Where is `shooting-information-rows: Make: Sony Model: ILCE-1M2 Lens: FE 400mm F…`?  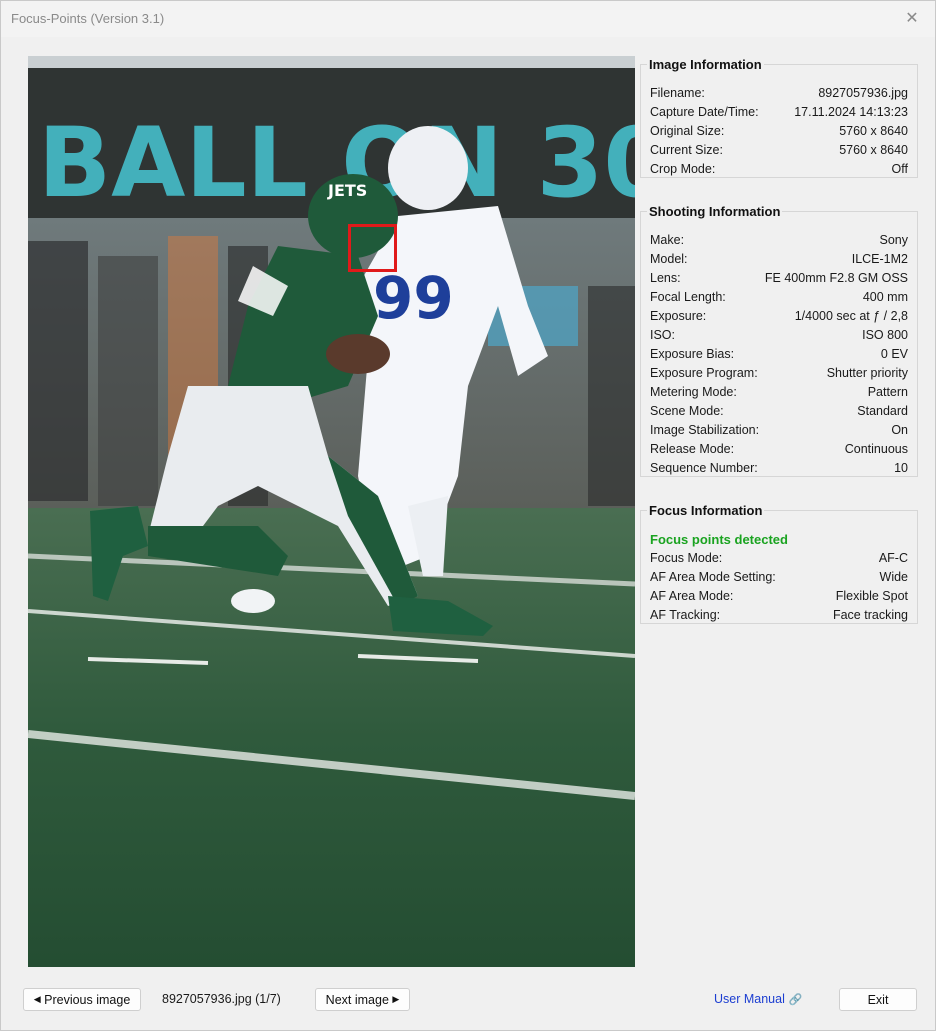
shooting-information-rows: Make: Sony Model: ILCE-1M2 Lens: FE 400mm F… is located at coordinates (779, 354).